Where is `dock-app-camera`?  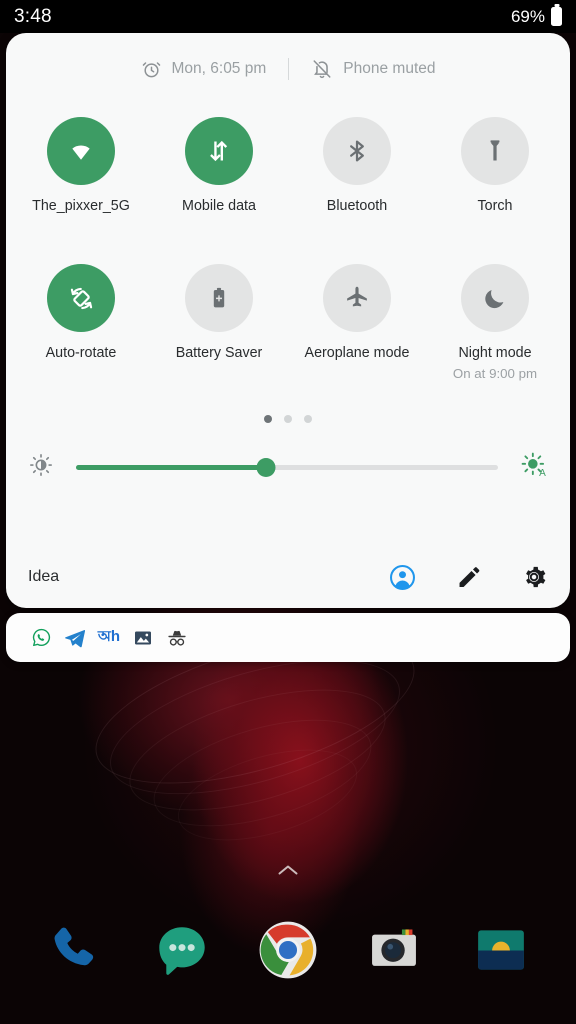 dock-app-camera is located at coordinates (394, 950).